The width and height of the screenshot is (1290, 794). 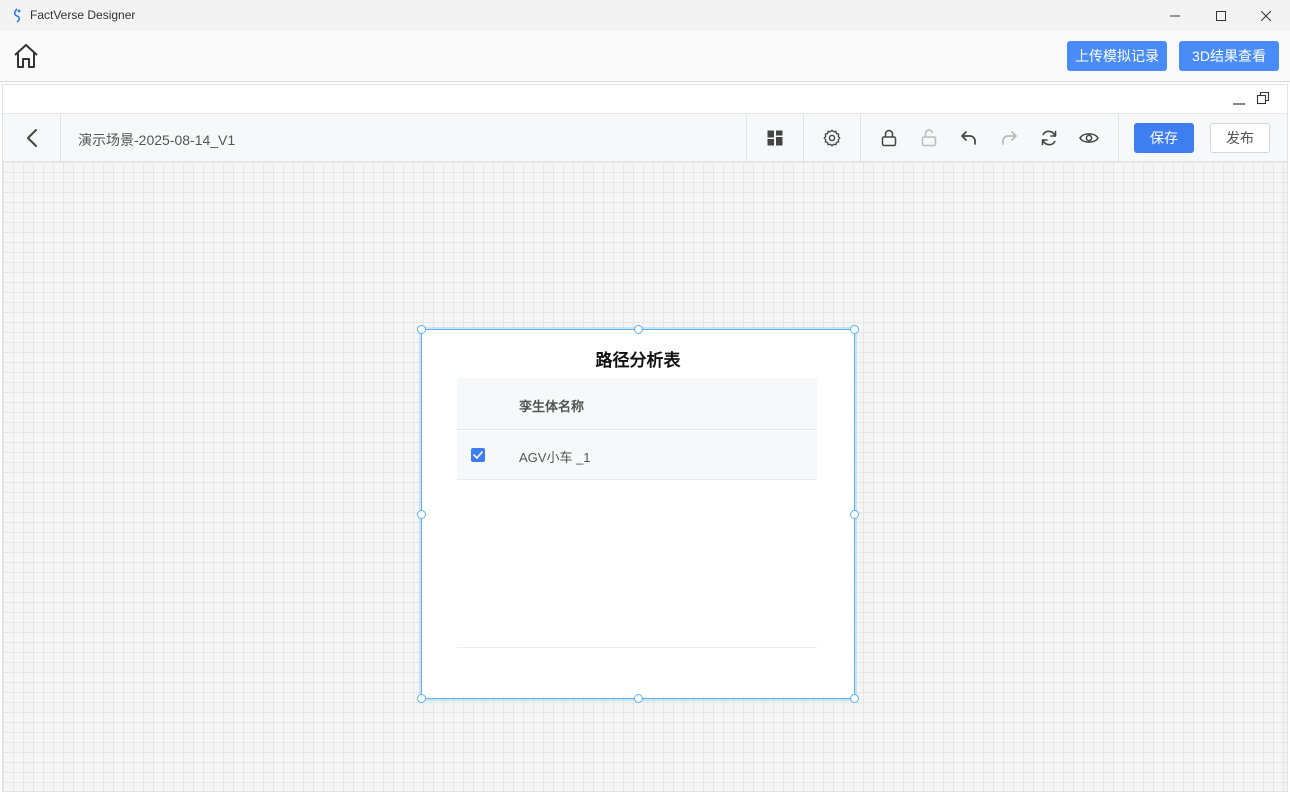 What do you see at coordinates (645, 56) in the screenshot?
I see `app-header: 上传模拟记录 3D结果查看` at bounding box center [645, 56].